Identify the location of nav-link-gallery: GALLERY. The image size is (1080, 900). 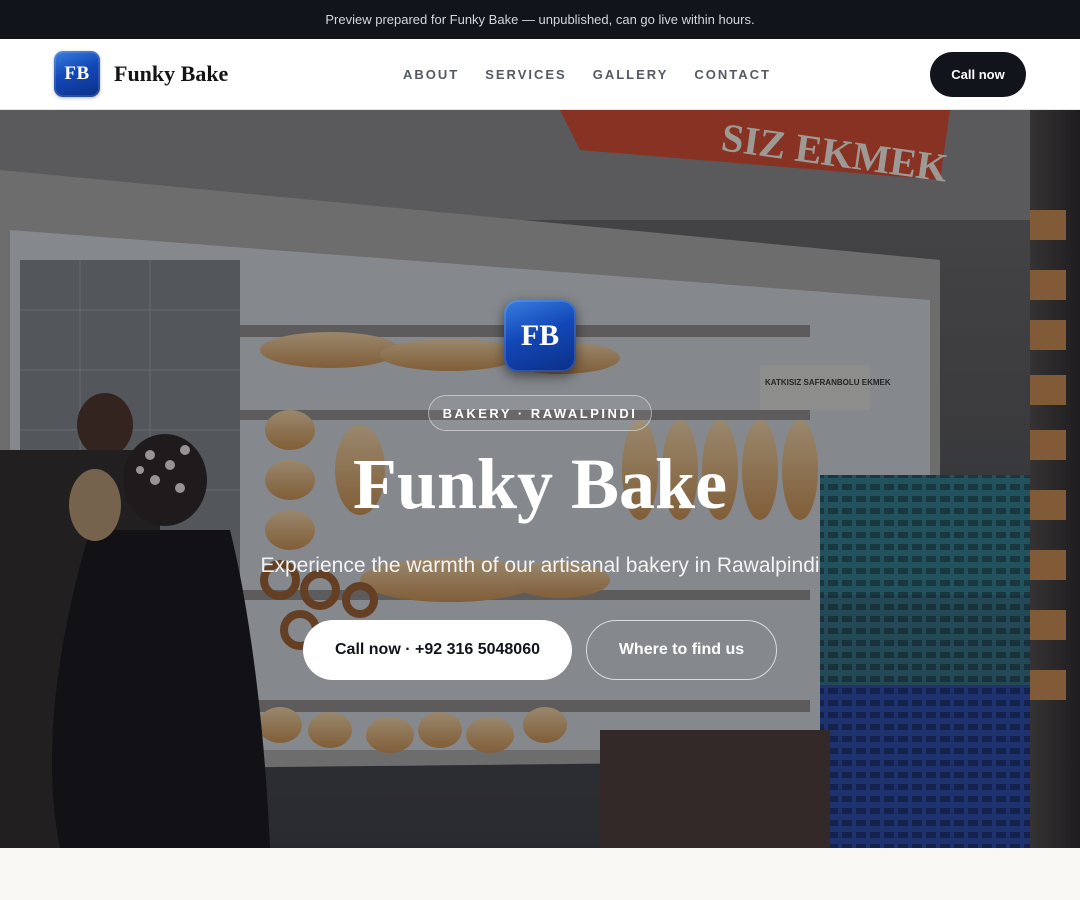
(631, 74).